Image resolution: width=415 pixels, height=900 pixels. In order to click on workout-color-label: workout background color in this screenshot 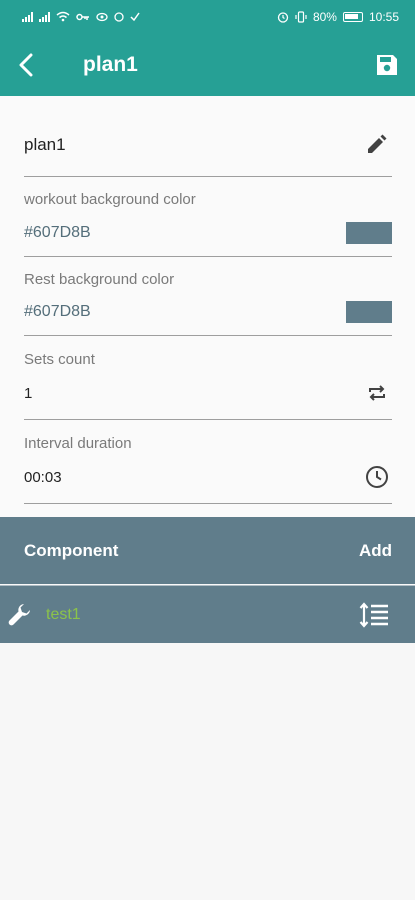, I will do `click(110, 199)`.